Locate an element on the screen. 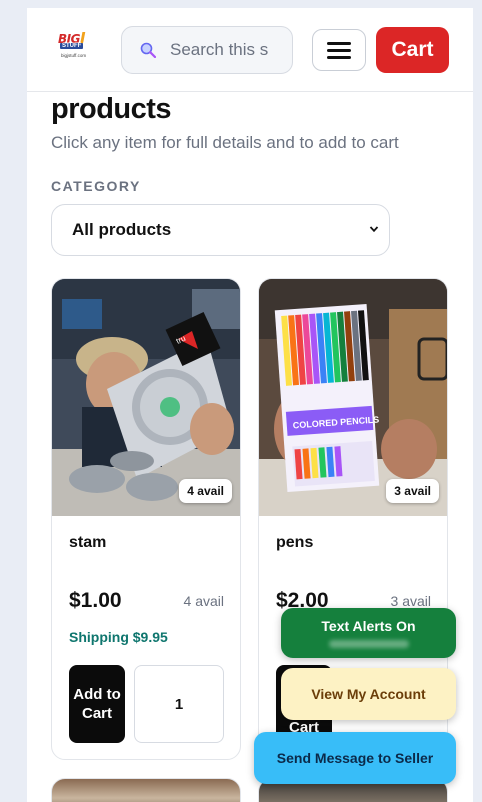  message-seller-button: Send Message to Seller is located at coordinates (355, 758).